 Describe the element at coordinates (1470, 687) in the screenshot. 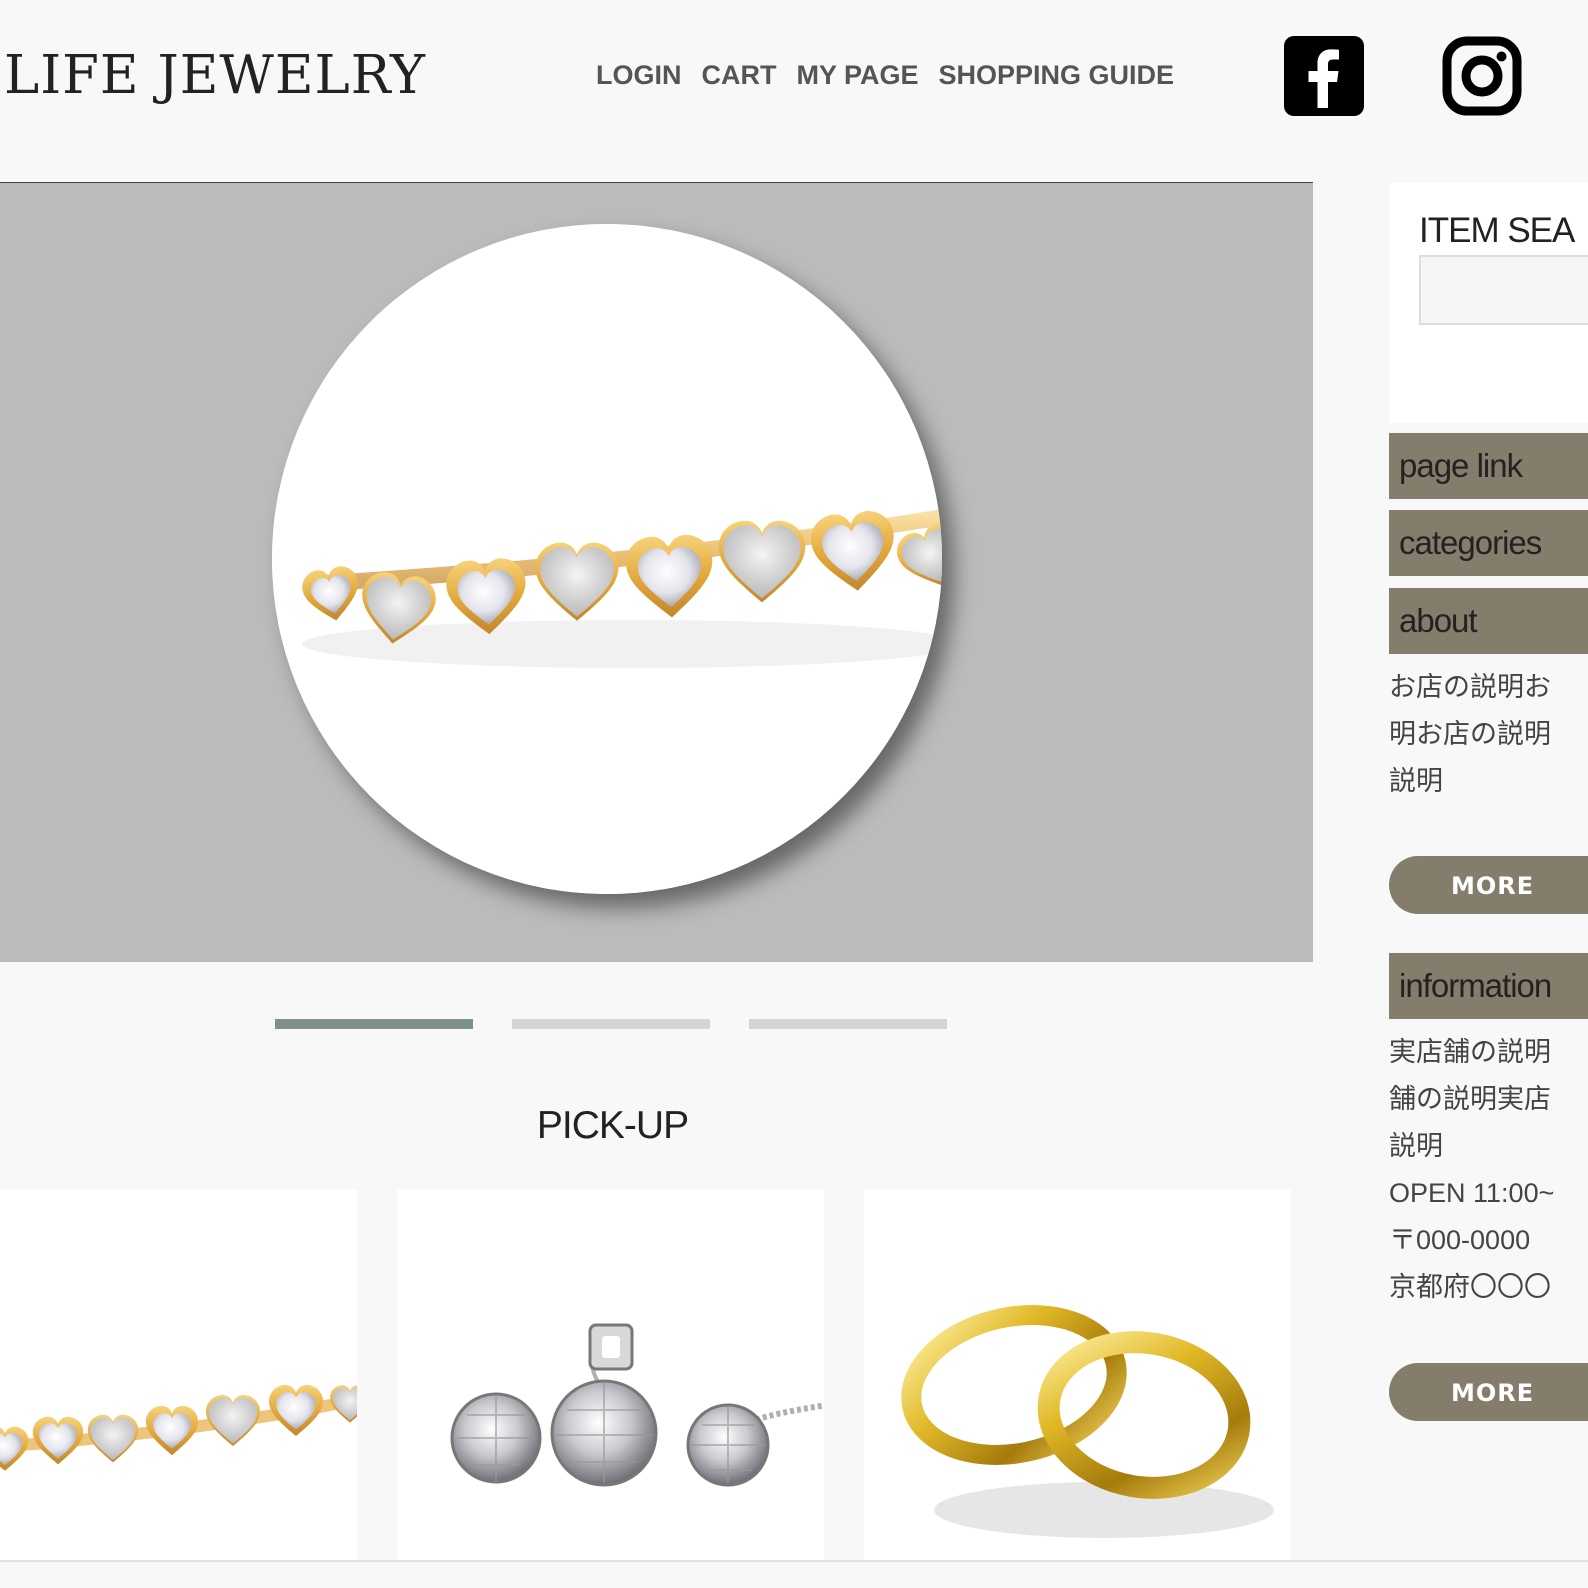

I see `about-line: お店の説明お` at that location.